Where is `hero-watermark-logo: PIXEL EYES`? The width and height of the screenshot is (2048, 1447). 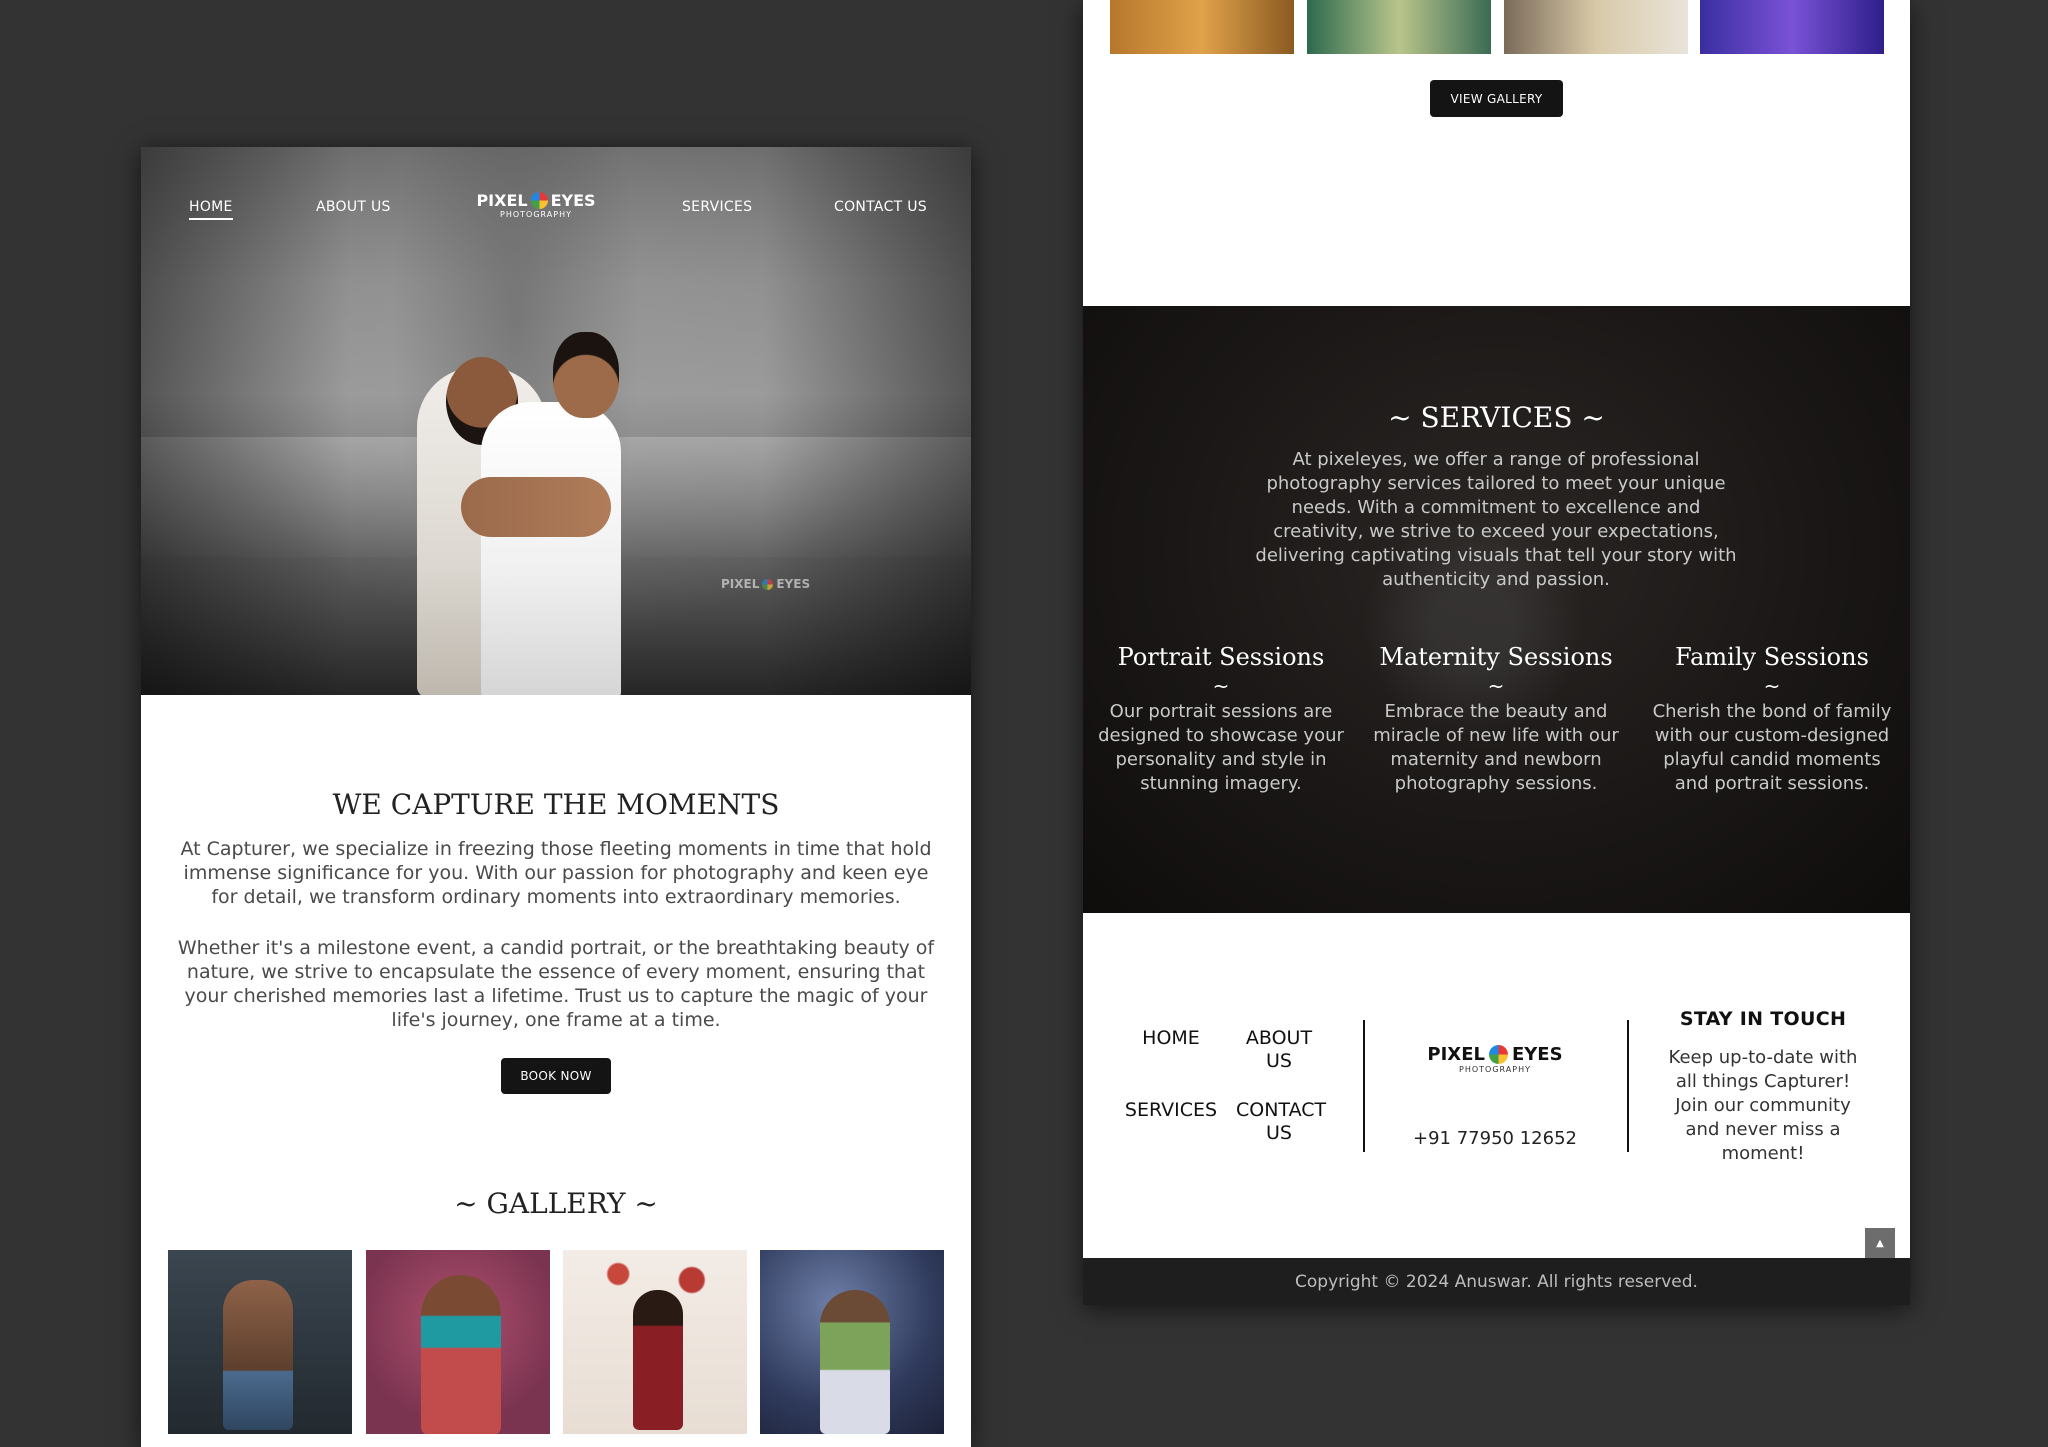
hero-watermark-logo: PIXEL EYES is located at coordinates (766, 584).